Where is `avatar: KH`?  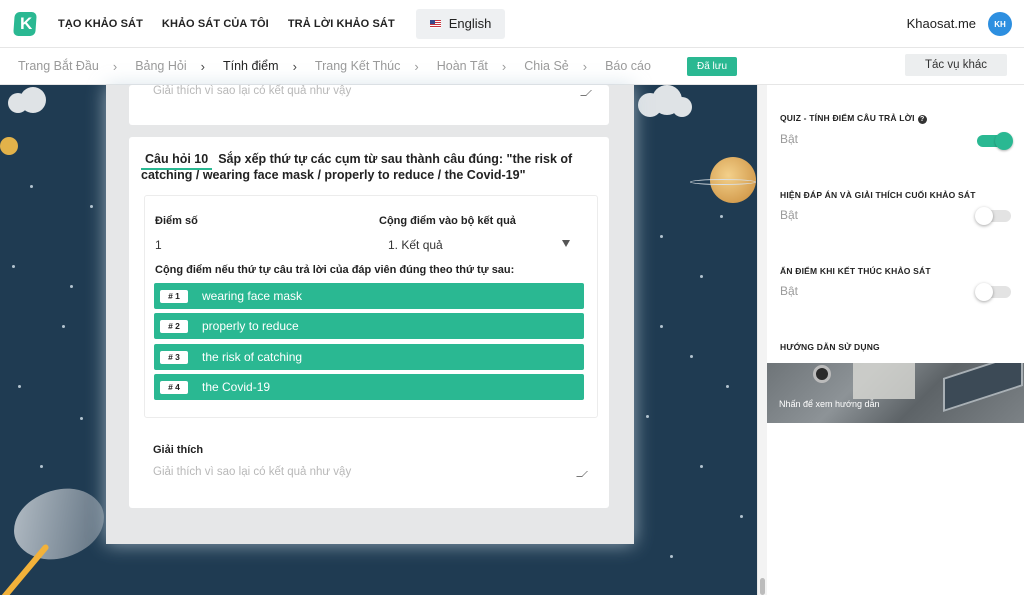
avatar: KH is located at coordinates (1000, 24).